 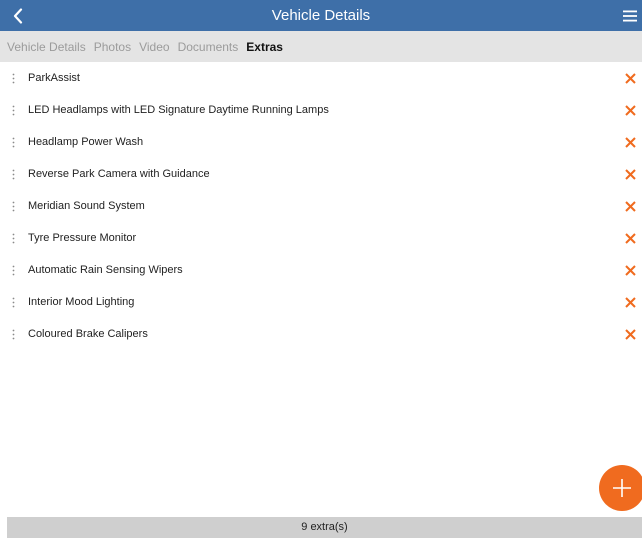 What do you see at coordinates (208, 47) in the screenshot?
I see `tab-documents: Documents` at bounding box center [208, 47].